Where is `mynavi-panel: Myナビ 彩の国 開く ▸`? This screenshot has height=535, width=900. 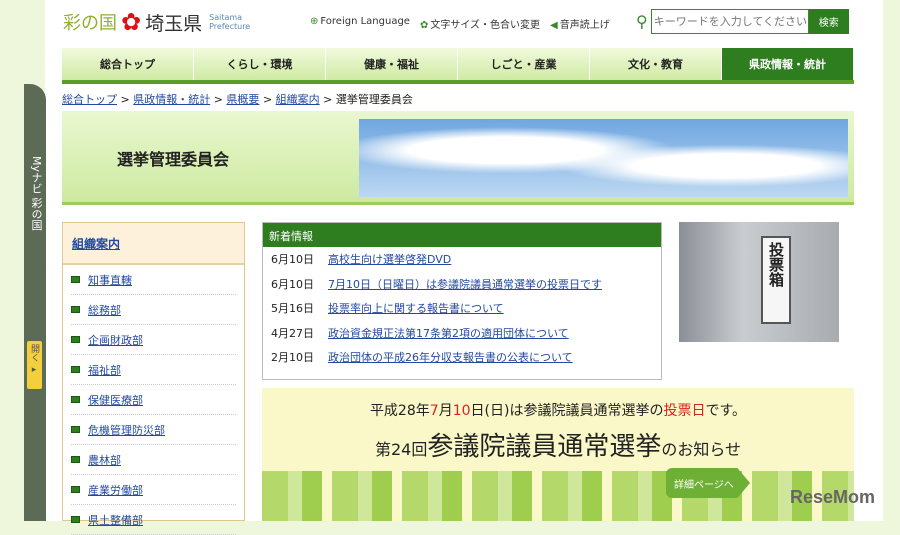
mynavi-panel: Myナビ 彩の国 開く ▸ is located at coordinates (35, 302).